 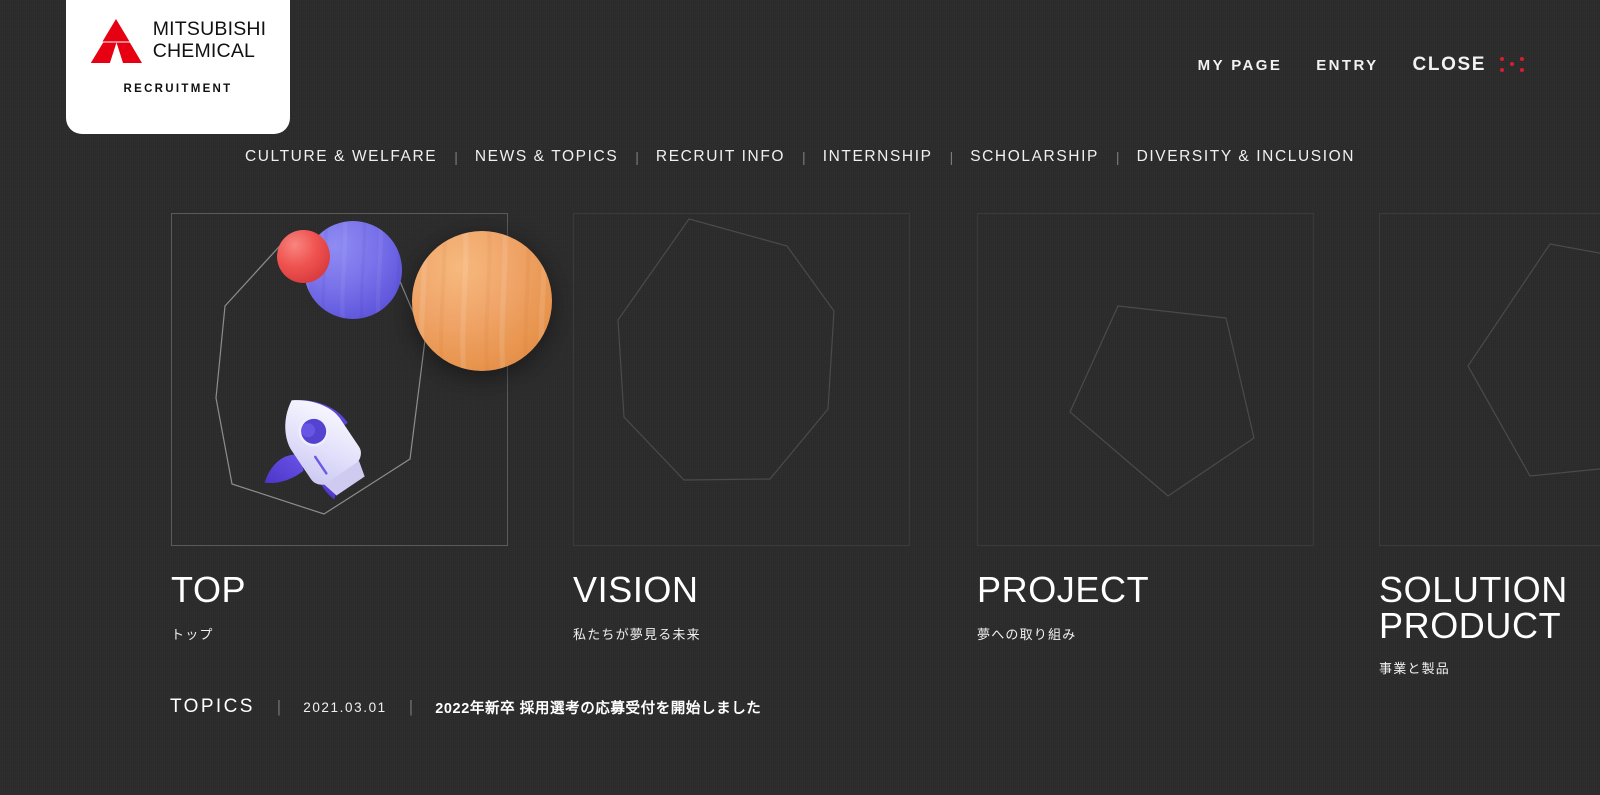 I want to click on card-frame-vision, so click(x=741, y=379).